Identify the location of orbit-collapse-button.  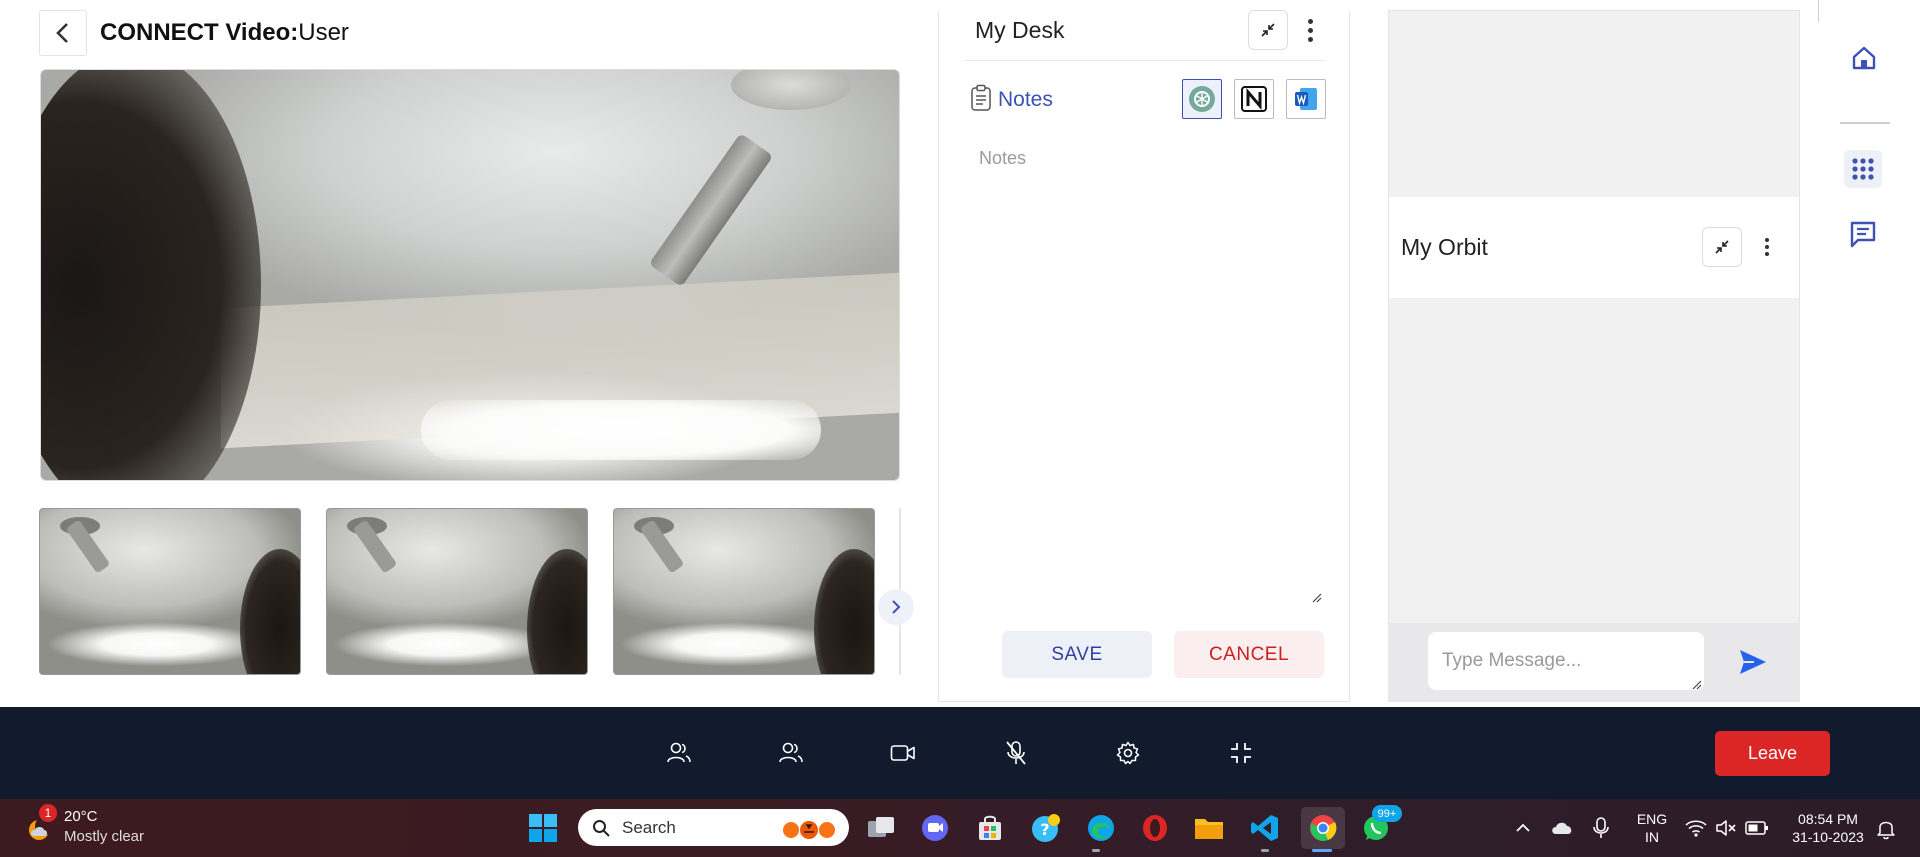
(1722, 247).